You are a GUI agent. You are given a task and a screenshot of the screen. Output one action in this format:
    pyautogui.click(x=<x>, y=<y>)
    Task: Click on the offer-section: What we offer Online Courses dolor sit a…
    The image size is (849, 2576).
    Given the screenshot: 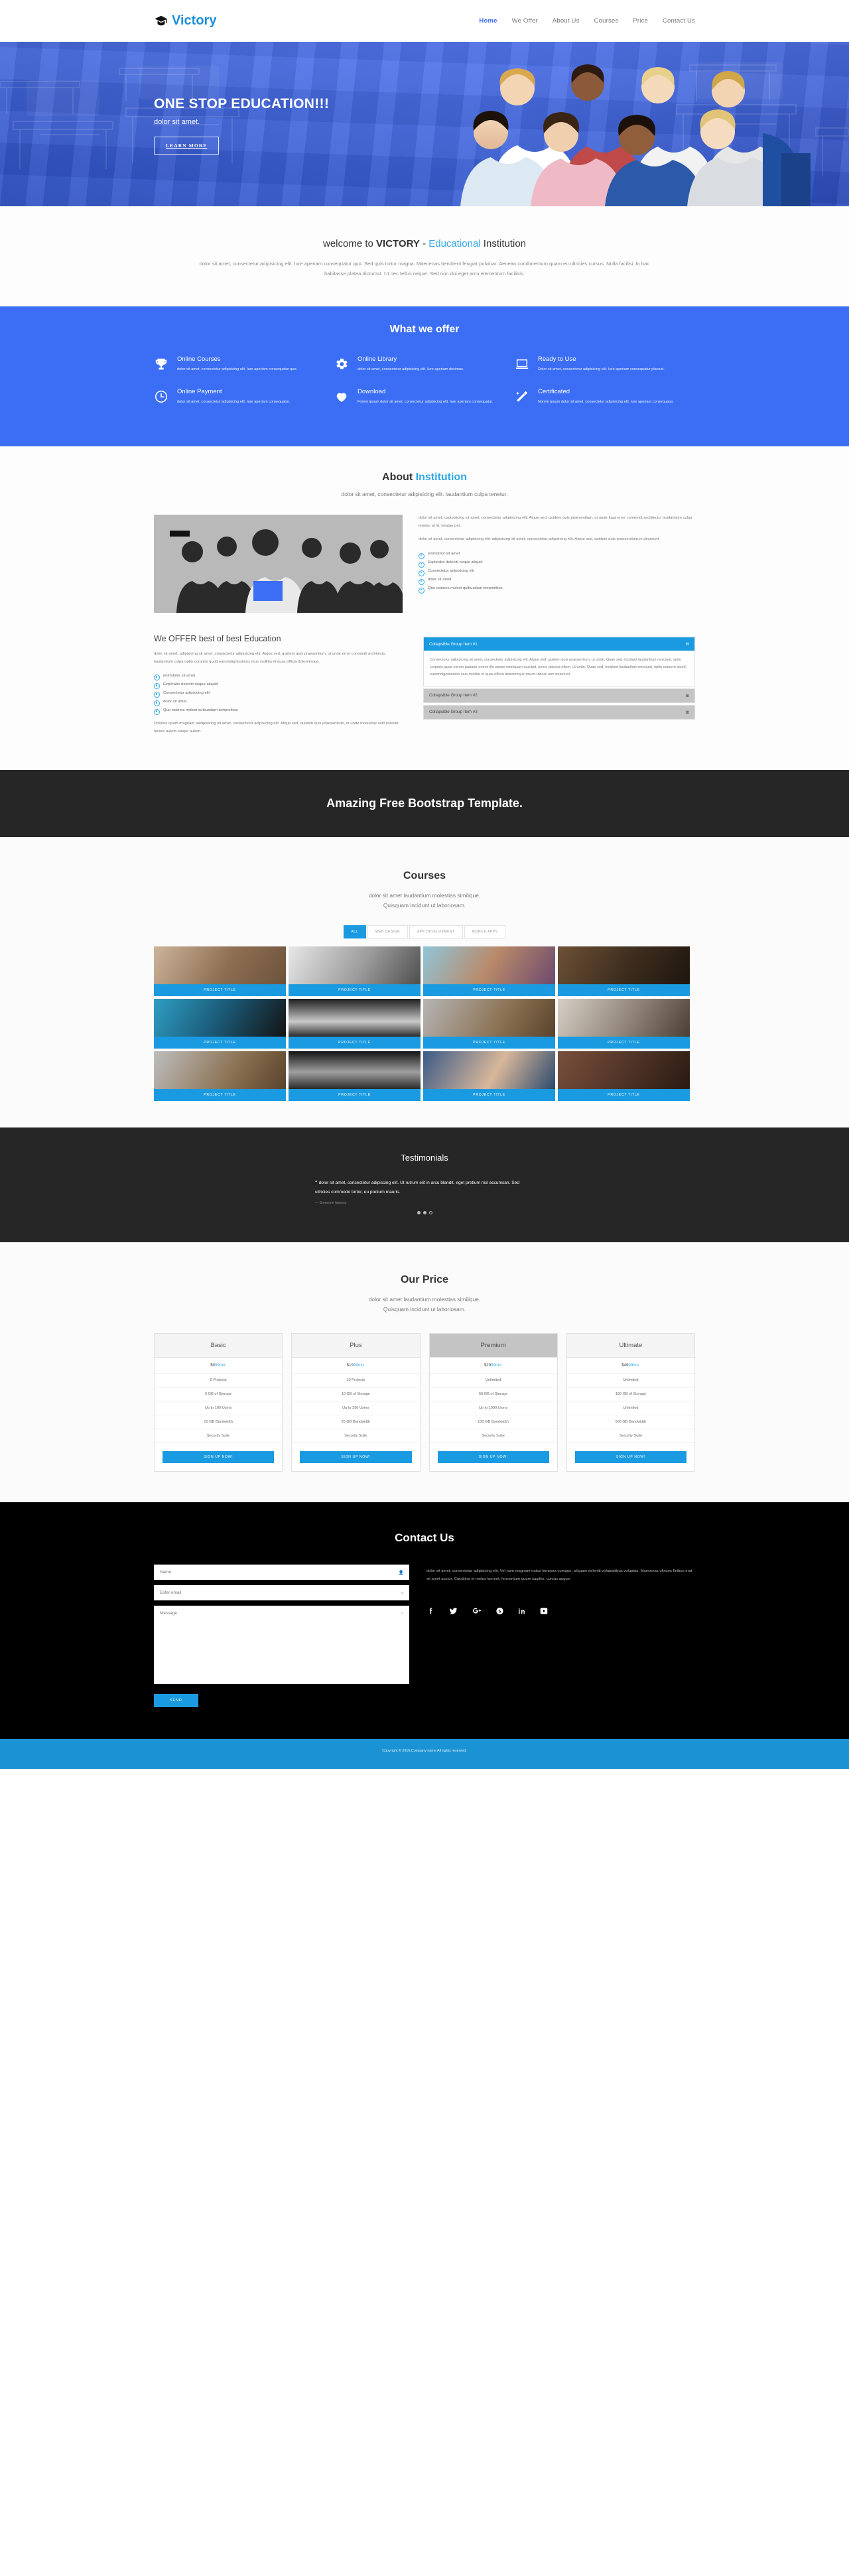 What is the action you would take?
    pyautogui.click(x=424, y=377)
    